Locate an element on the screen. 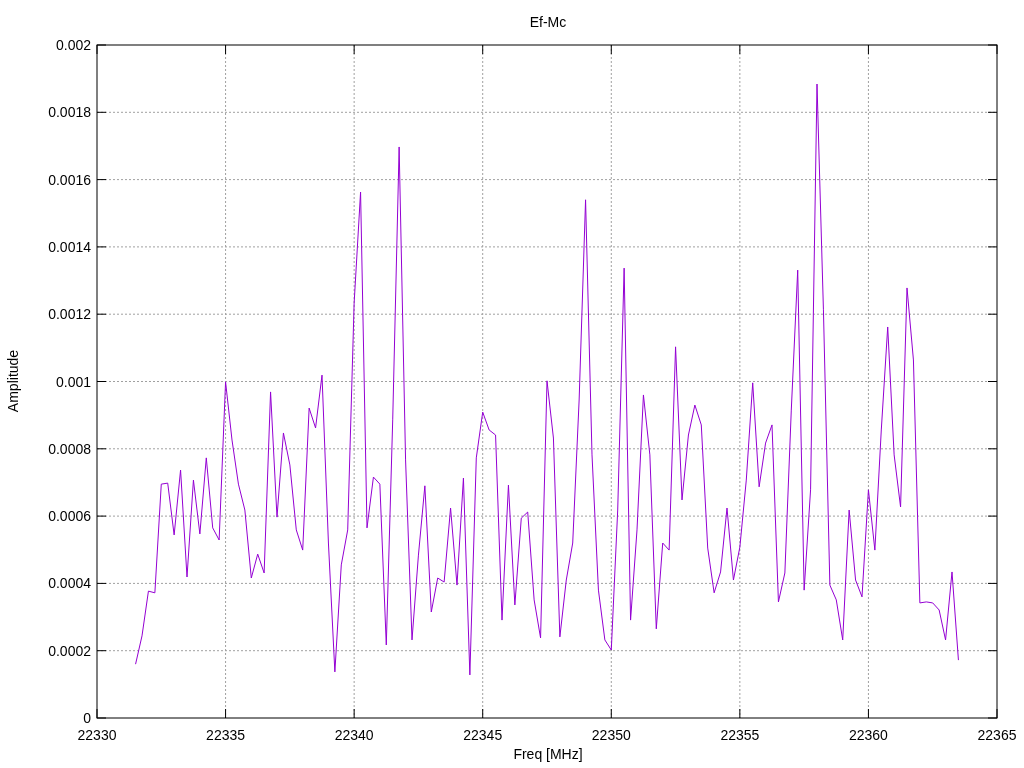 This screenshot has width=1024, height=768. tick-label: 0.002 is located at coordinates (73, 45).